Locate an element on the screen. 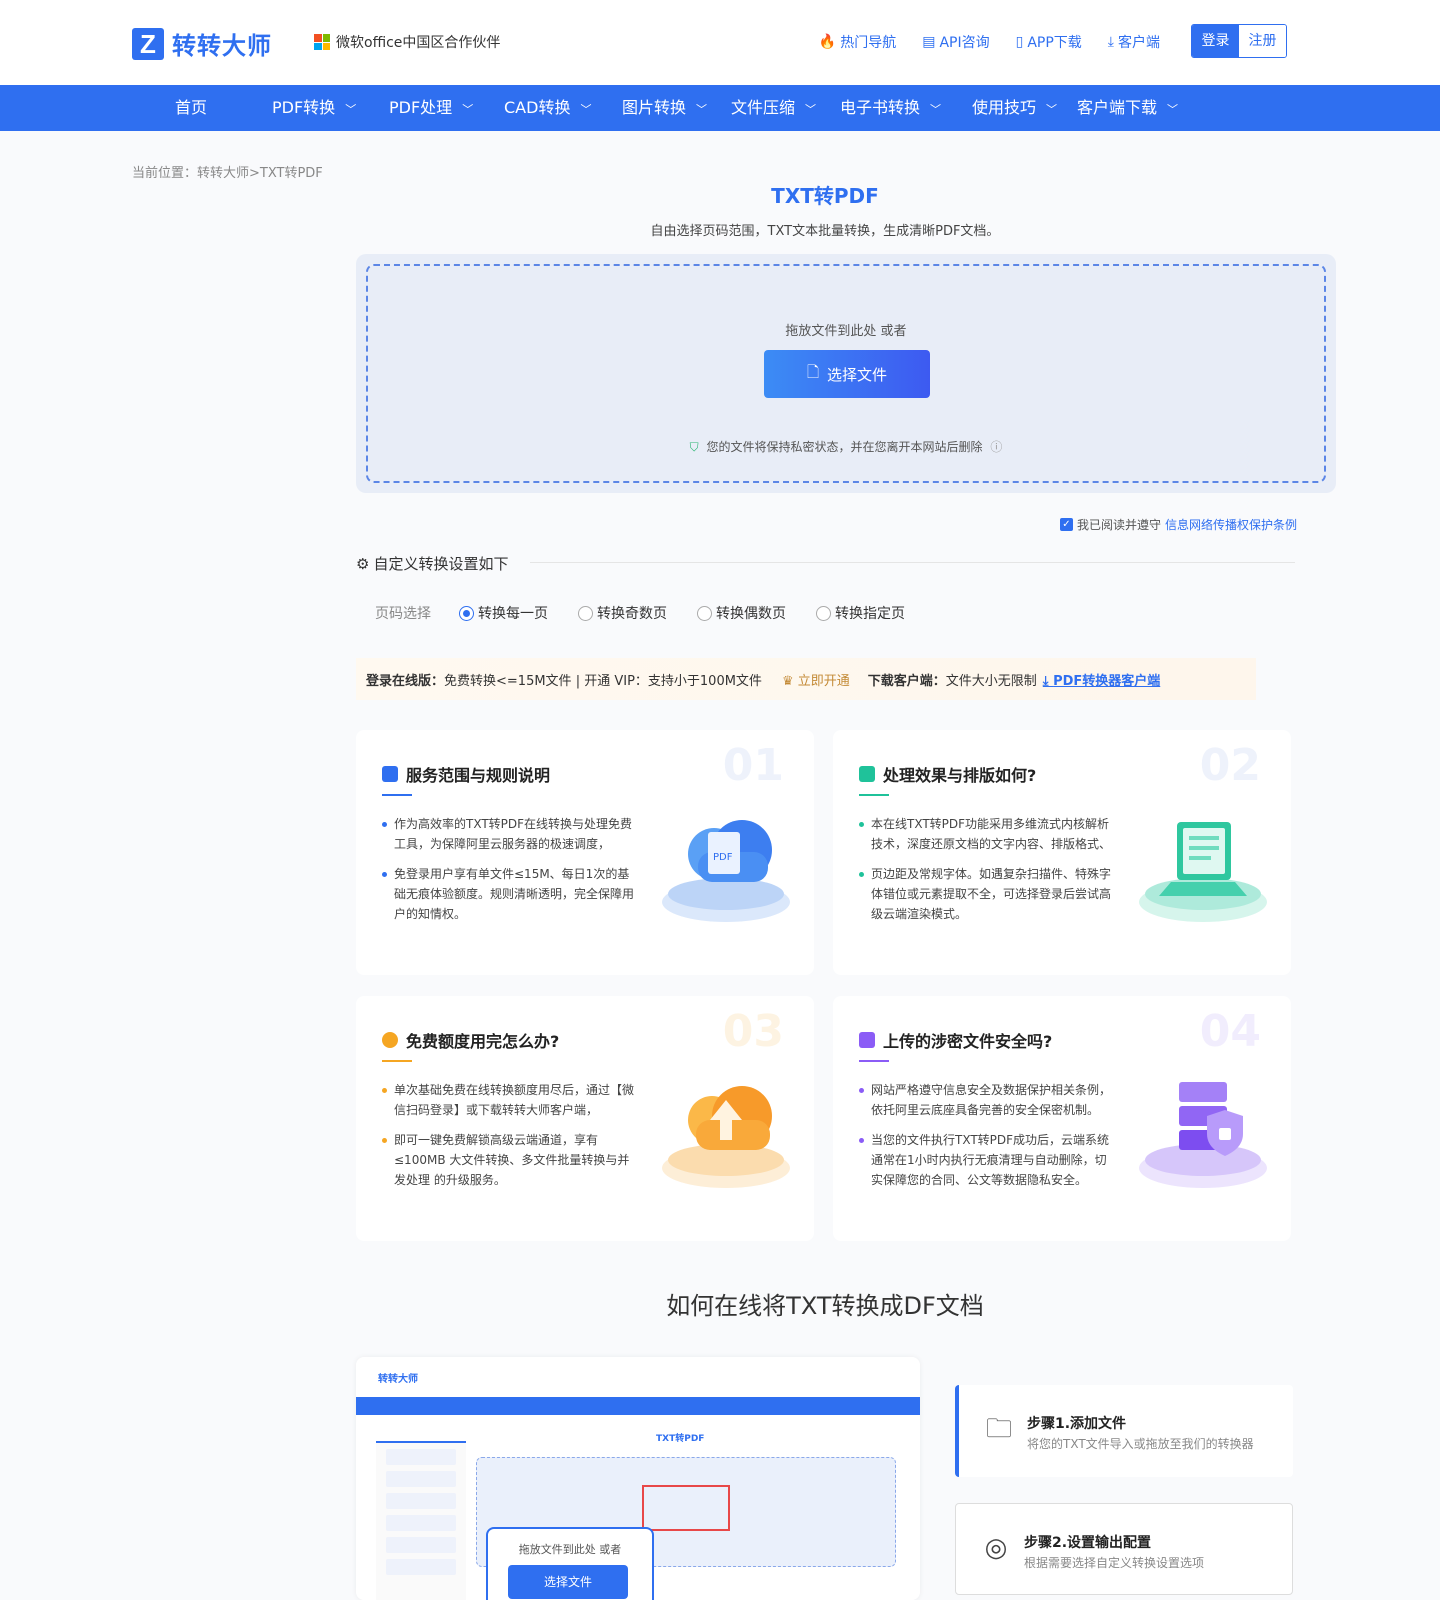 Image resolution: width=1440 pixels, height=1600 pixels. page-subtitle: 自由选择页码范围，TXT文本批量转换，生成清晰PDF文档。 is located at coordinates (825, 231).